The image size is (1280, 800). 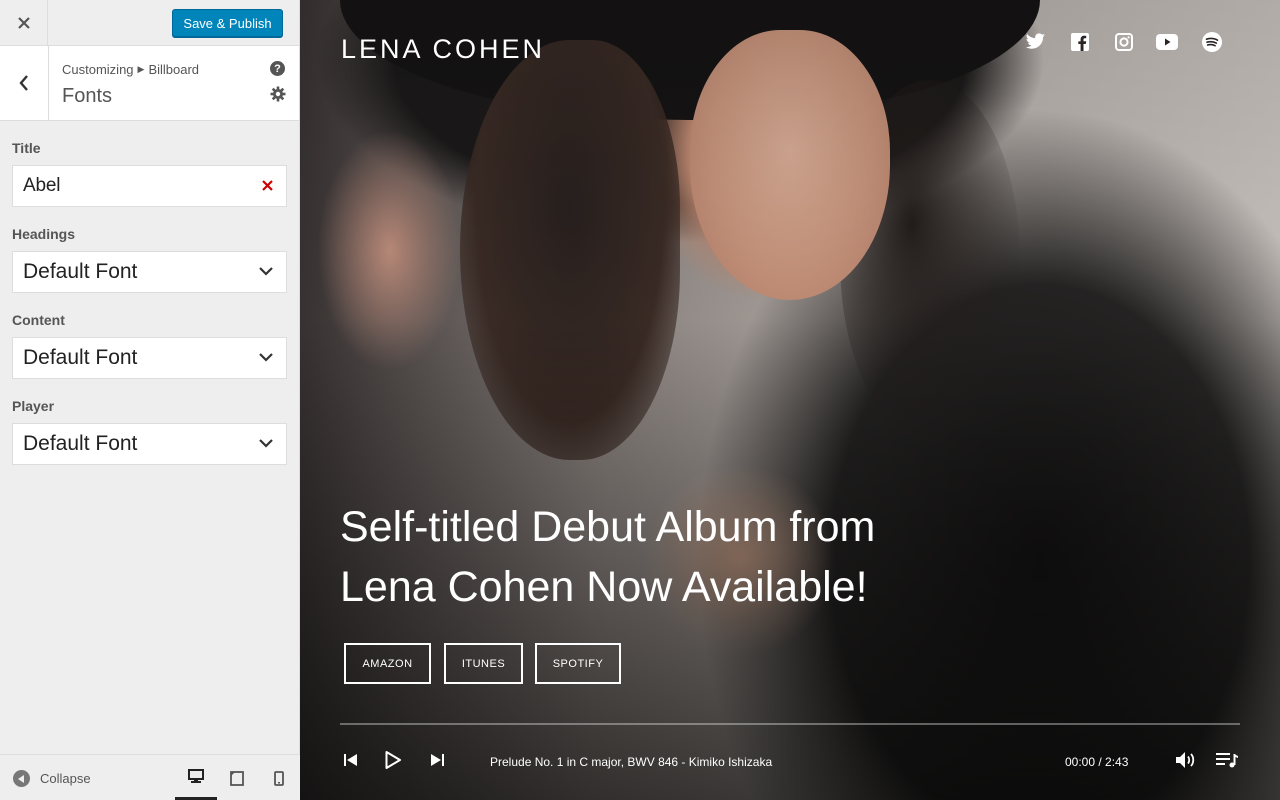 What do you see at coordinates (578, 663) in the screenshot?
I see `spotify-button: SPOTIFY` at bounding box center [578, 663].